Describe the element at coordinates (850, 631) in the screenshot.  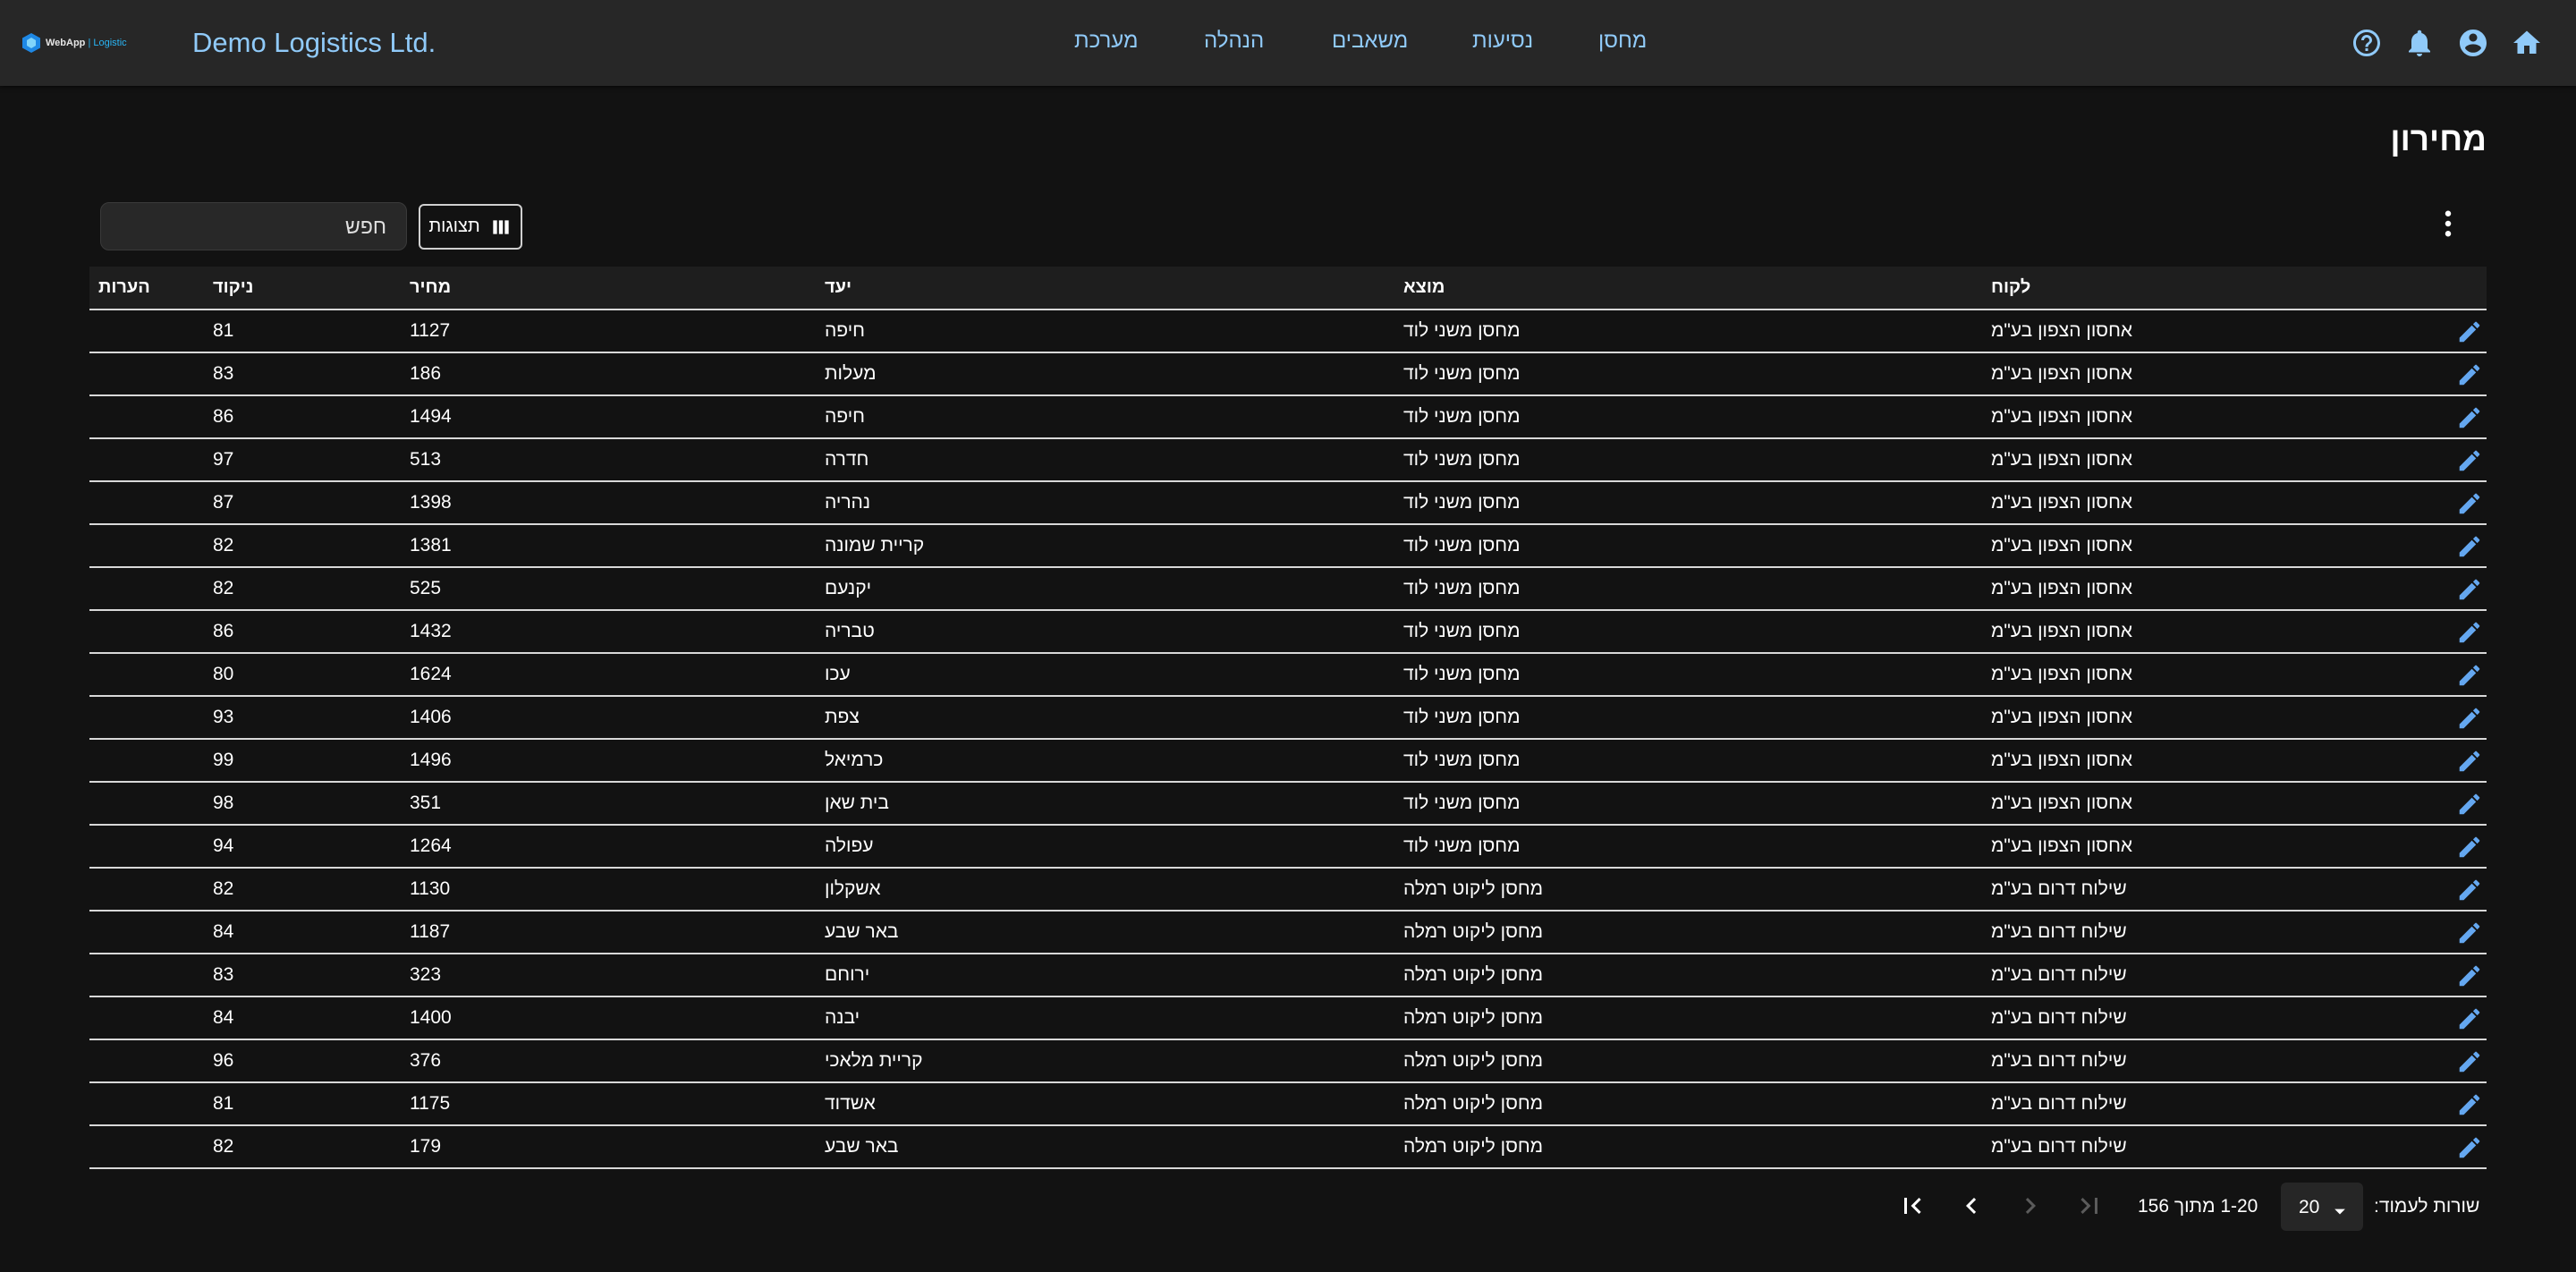
I see `cell-destination: טבריה` at that location.